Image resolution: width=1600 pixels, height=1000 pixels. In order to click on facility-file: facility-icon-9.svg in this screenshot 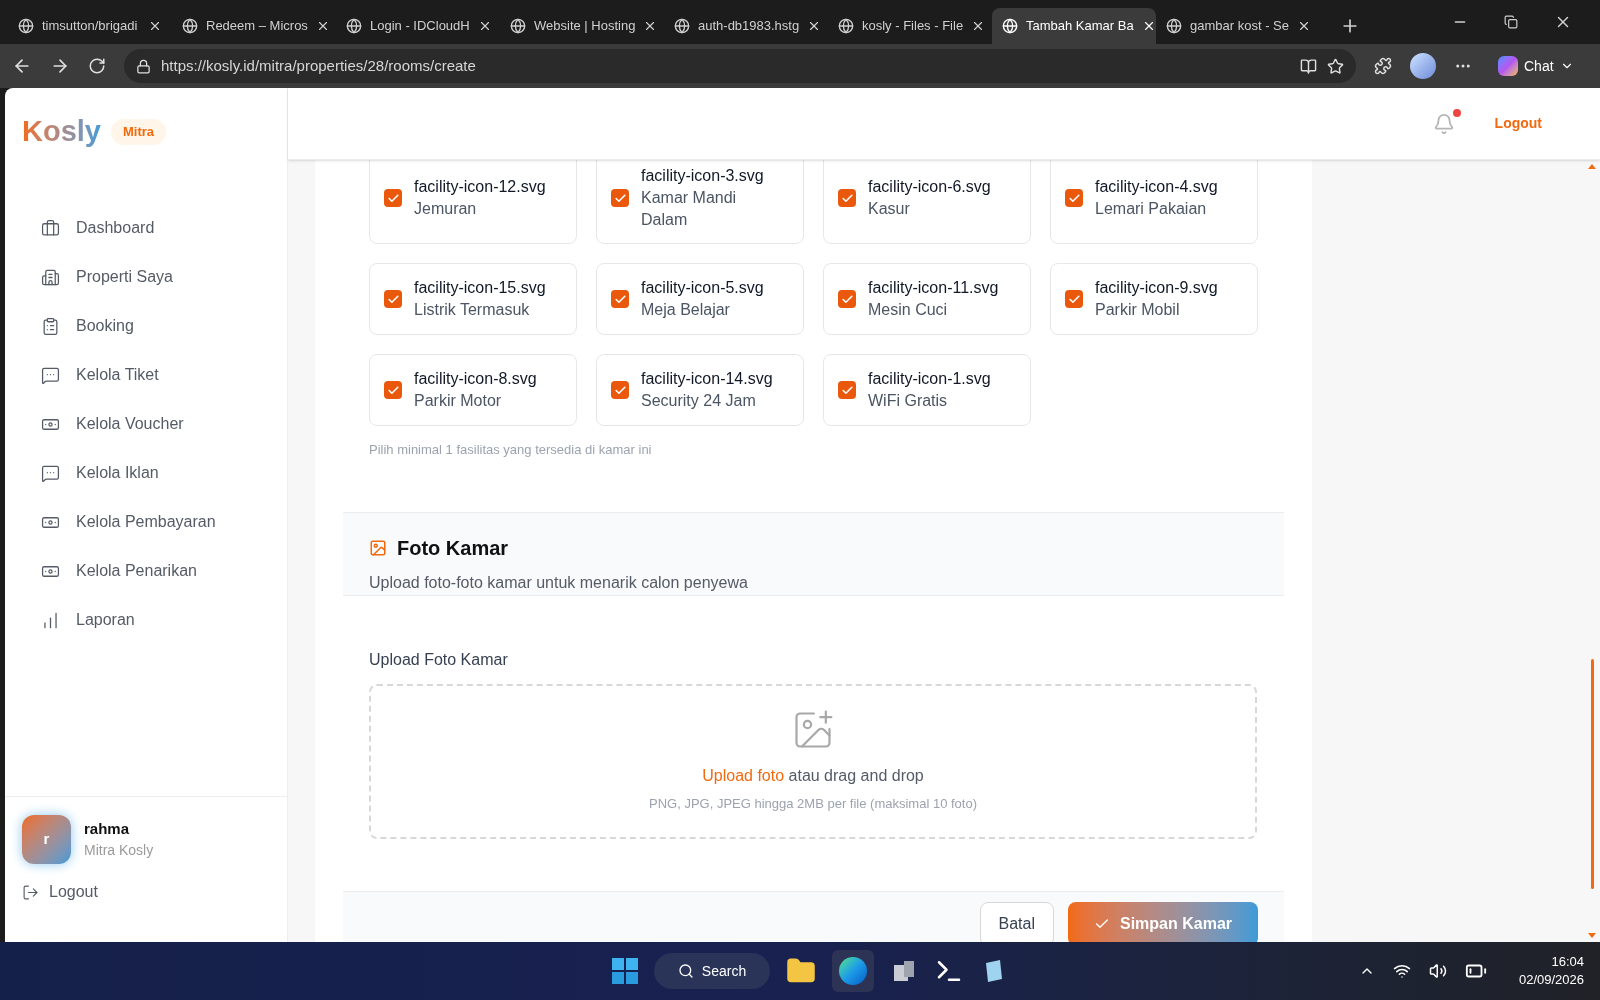, I will do `click(1156, 288)`.